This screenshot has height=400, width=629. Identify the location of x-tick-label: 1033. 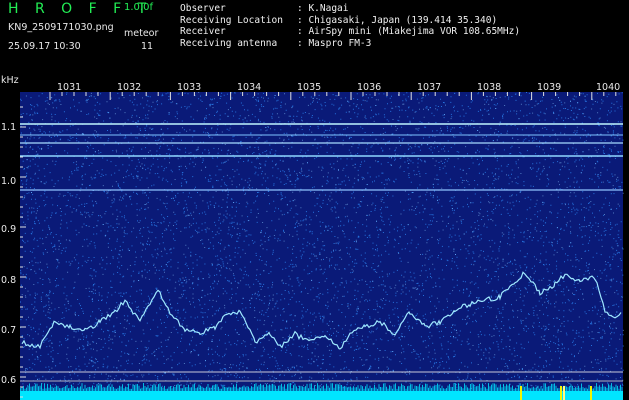
(189, 87).